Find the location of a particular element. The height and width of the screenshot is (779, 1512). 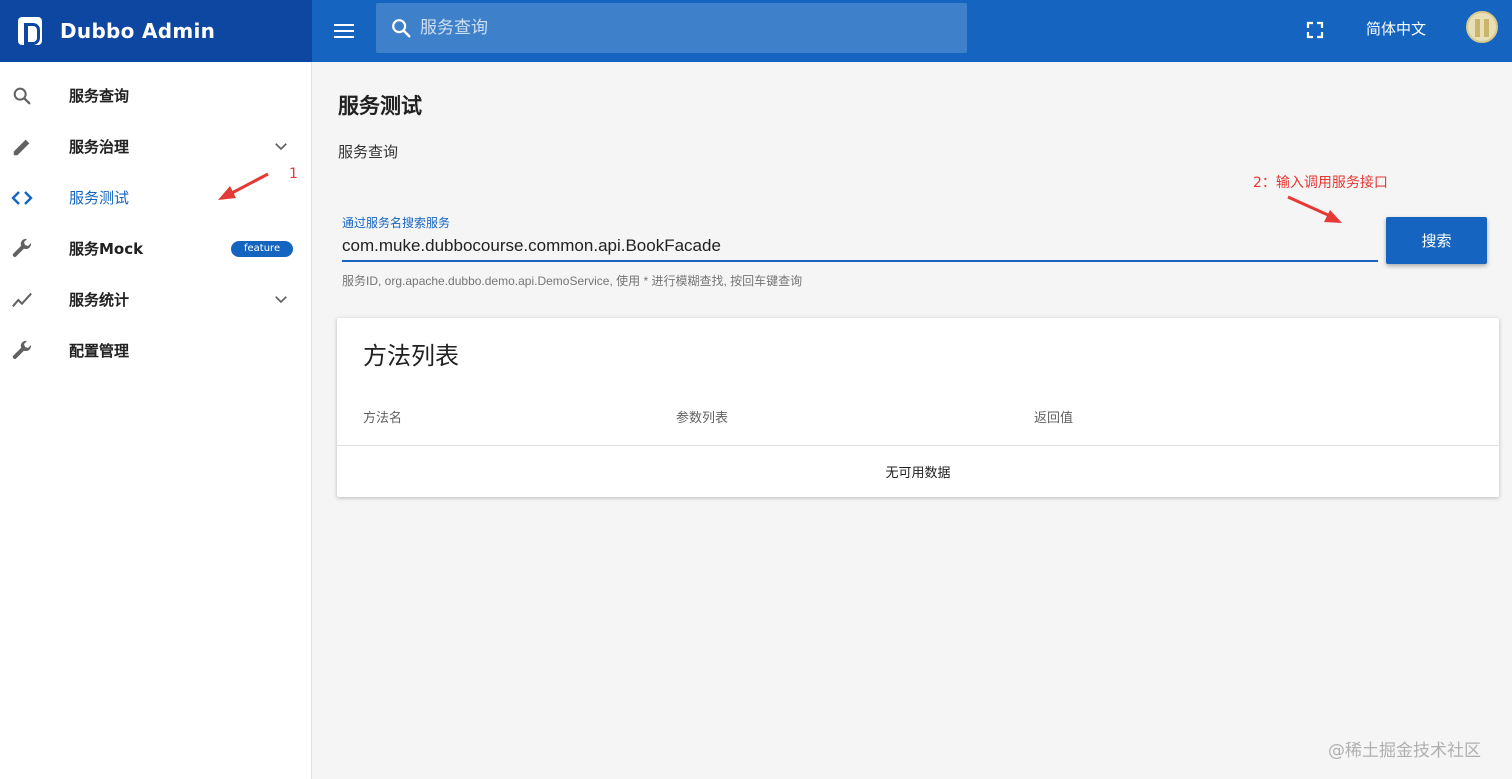

search-button: 搜索 is located at coordinates (1436, 240).